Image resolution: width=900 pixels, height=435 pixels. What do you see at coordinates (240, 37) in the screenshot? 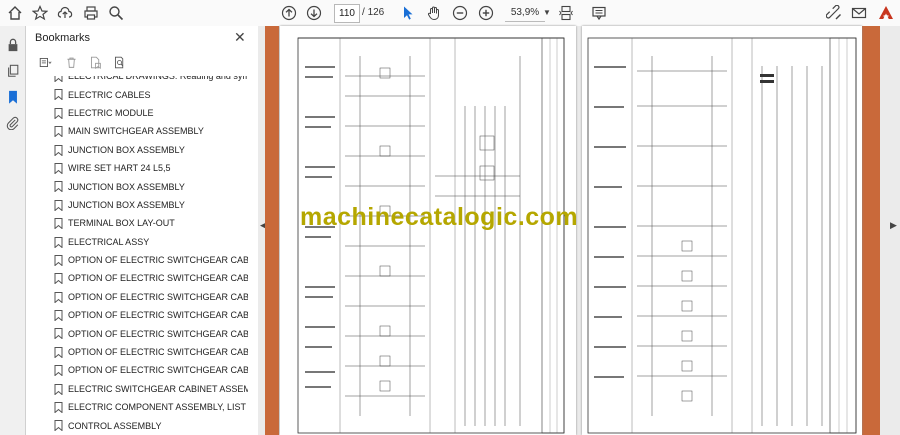
I see `close-icon: ✕` at bounding box center [240, 37].